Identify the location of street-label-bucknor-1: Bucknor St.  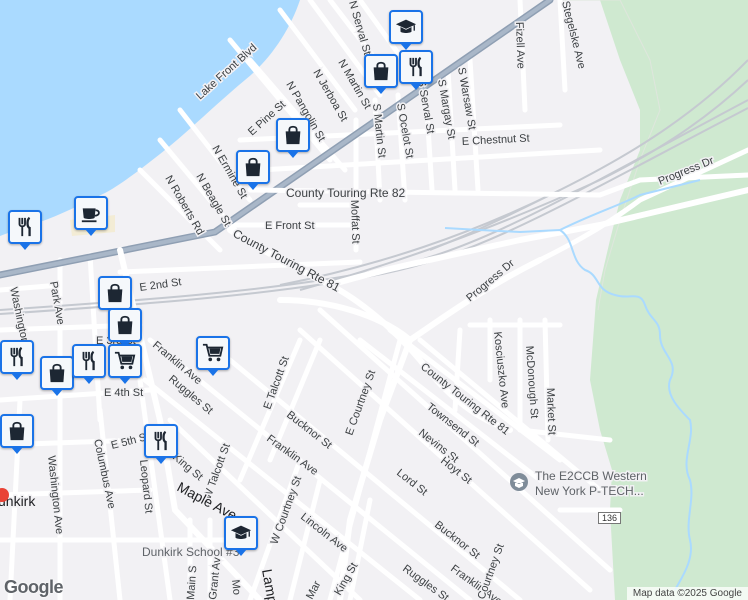
(309, 430).